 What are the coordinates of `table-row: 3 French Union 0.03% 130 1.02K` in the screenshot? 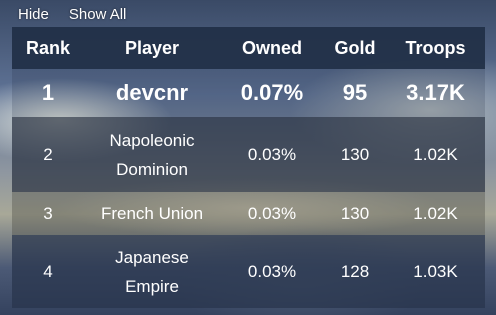 It's located at (248, 213).